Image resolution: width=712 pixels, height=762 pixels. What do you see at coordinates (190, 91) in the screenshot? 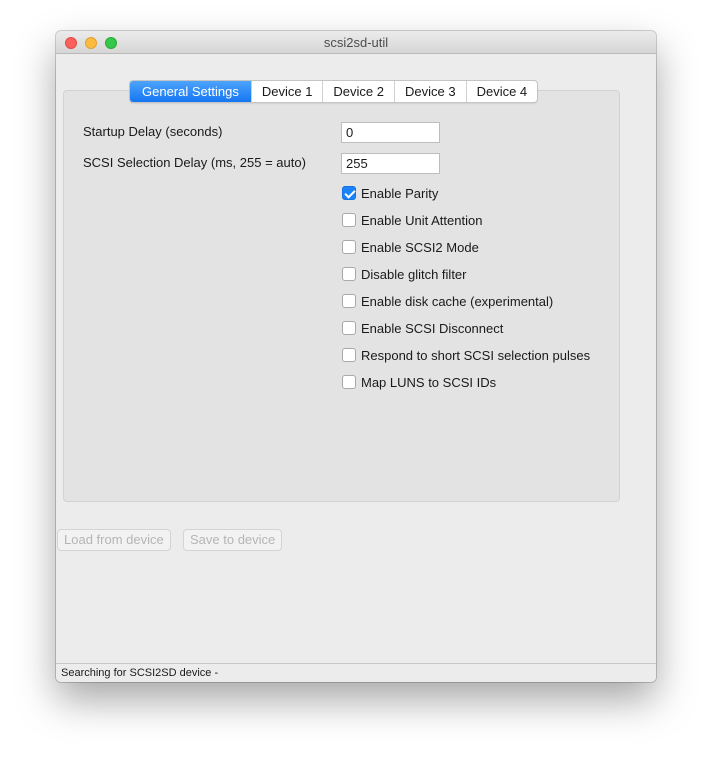
I see `tab-general-settings: General Settings` at bounding box center [190, 91].